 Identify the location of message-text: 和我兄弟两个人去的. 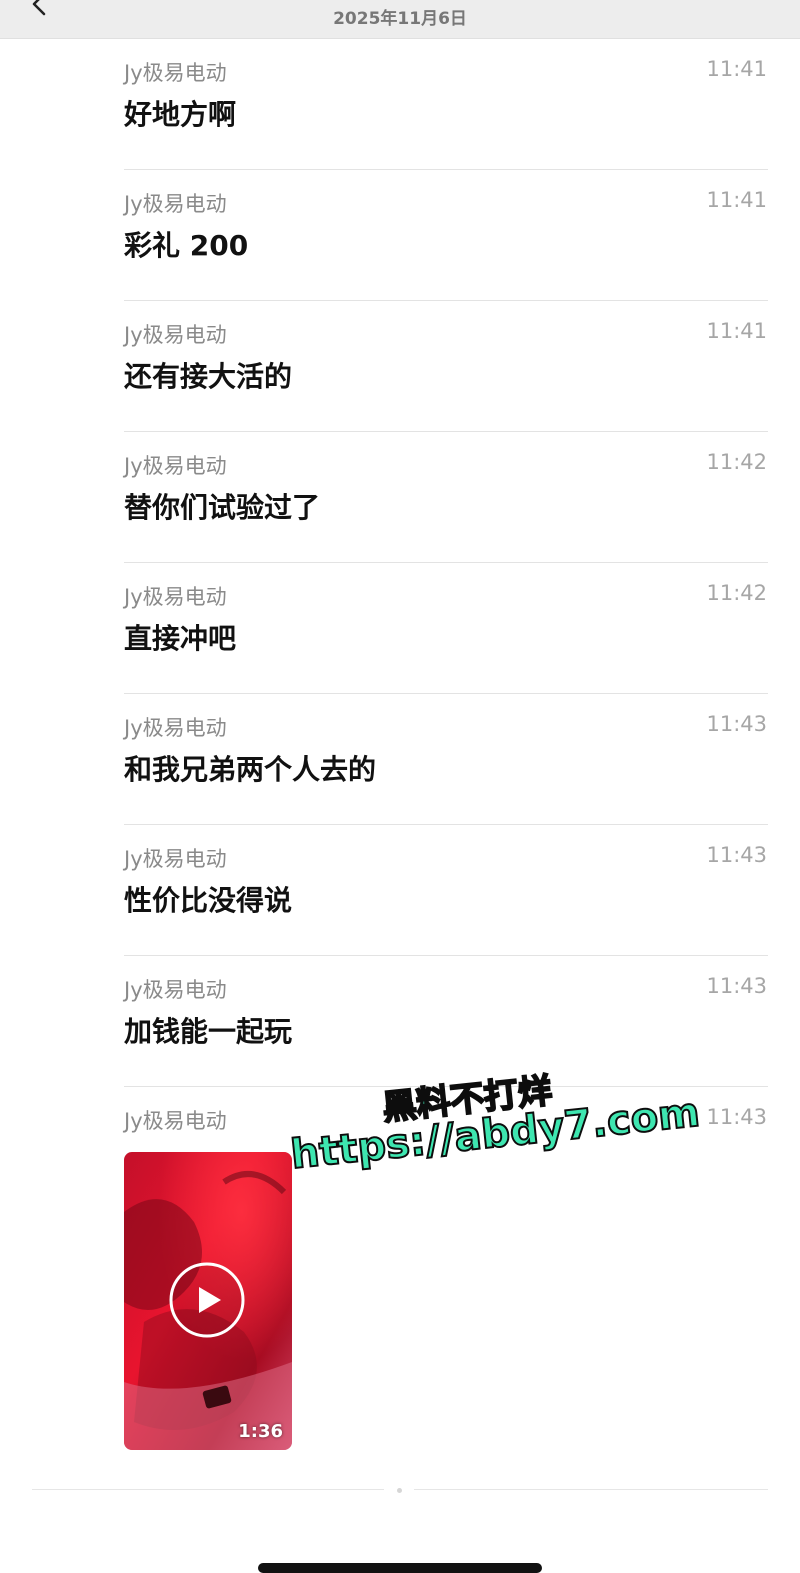
(250, 769).